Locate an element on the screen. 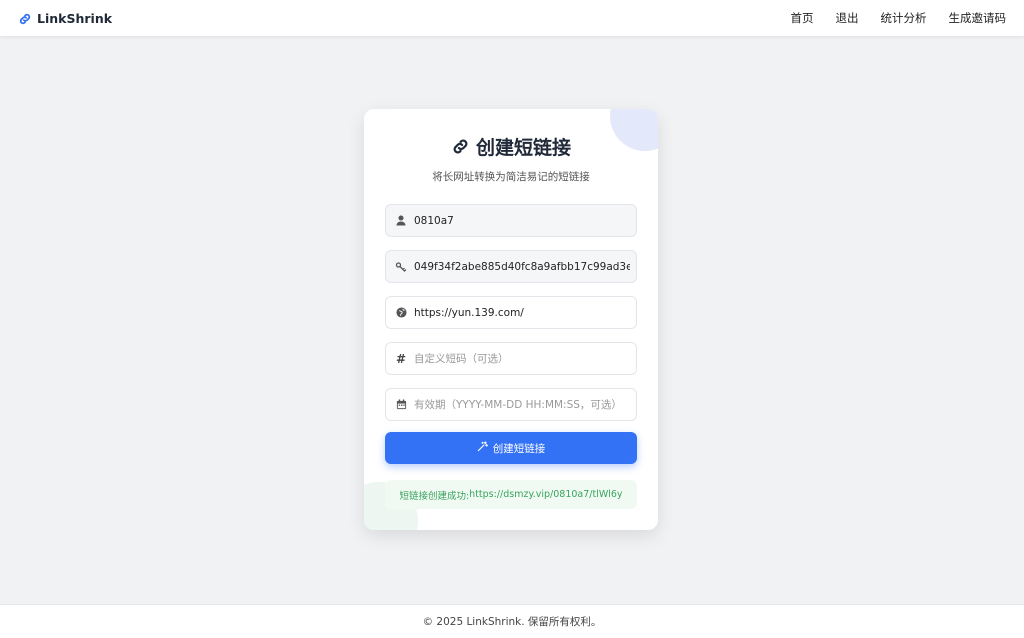 This screenshot has height=638, width=1024. nav-link-invite-code: 生成邀请码 is located at coordinates (978, 18).